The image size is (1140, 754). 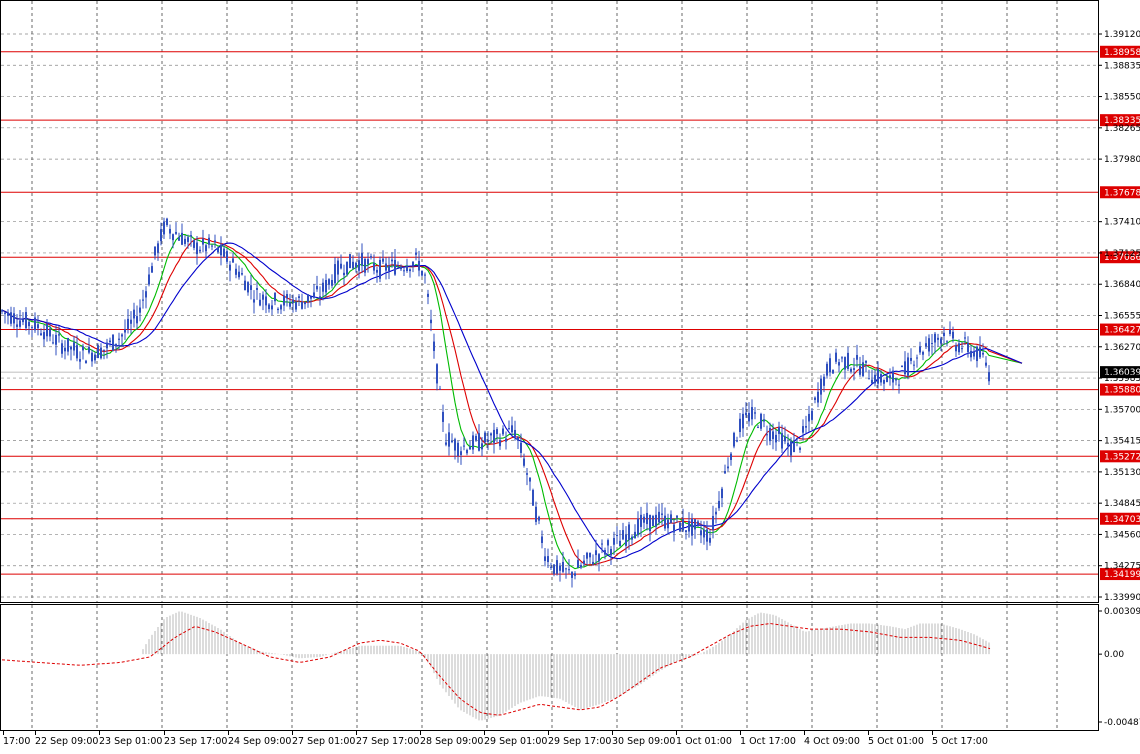 What do you see at coordinates (323, 741) in the screenshot?
I see `time-tick-label: 27 Sep 01:00` at bounding box center [323, 741].